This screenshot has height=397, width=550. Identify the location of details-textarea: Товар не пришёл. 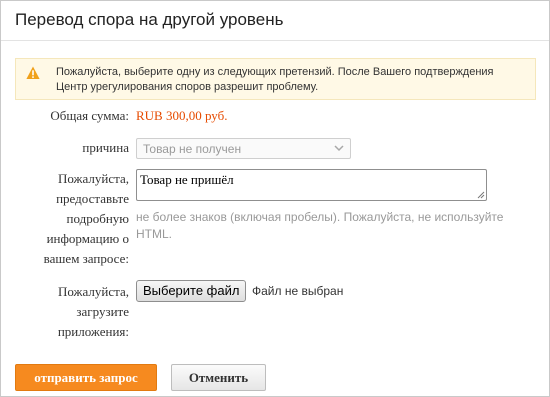
(311, 185).